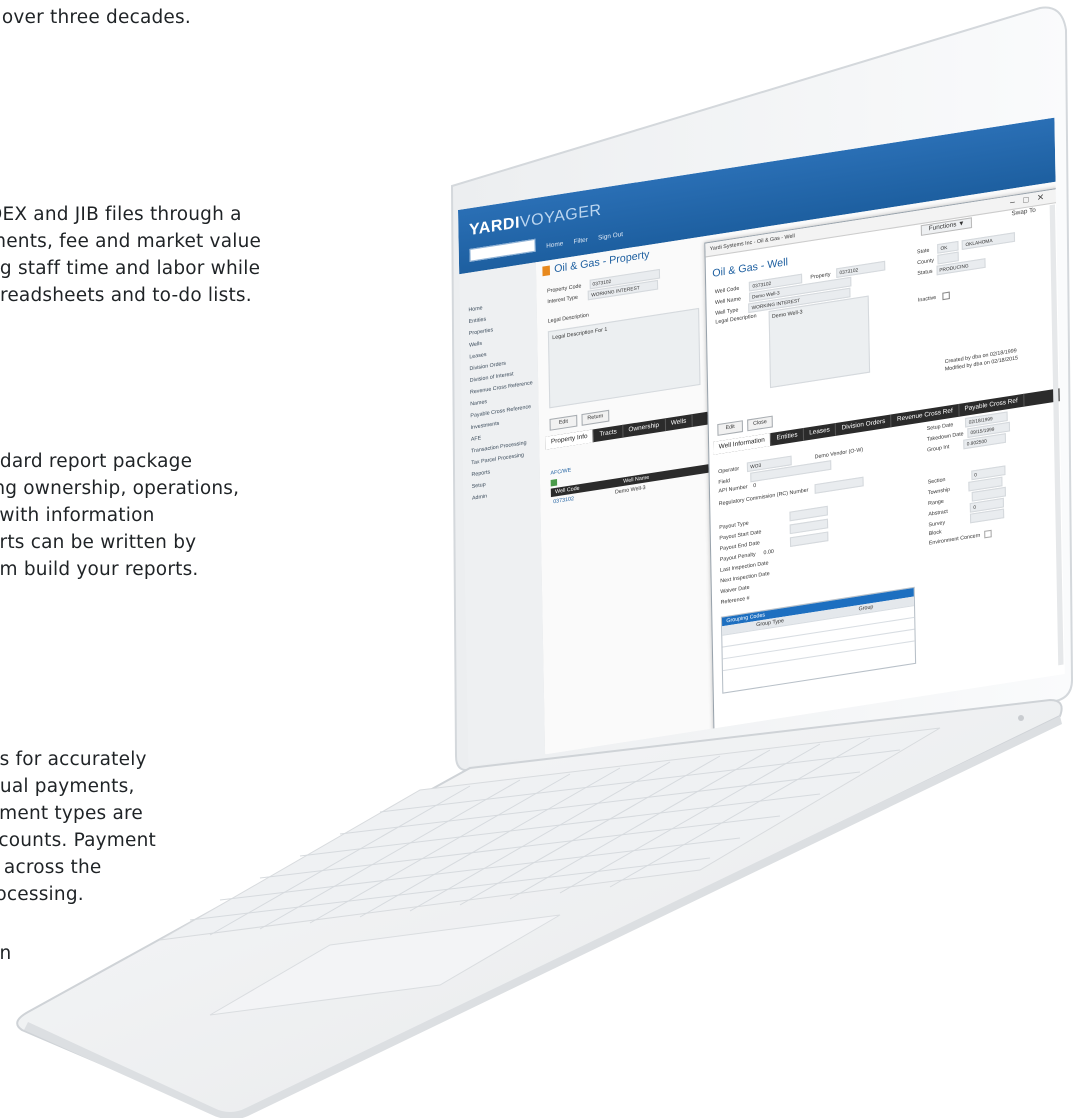  What do you see at coordinates (938, 448) in the screenshot?
I see `field-label: Group Int` at bounding box center [938, 448].